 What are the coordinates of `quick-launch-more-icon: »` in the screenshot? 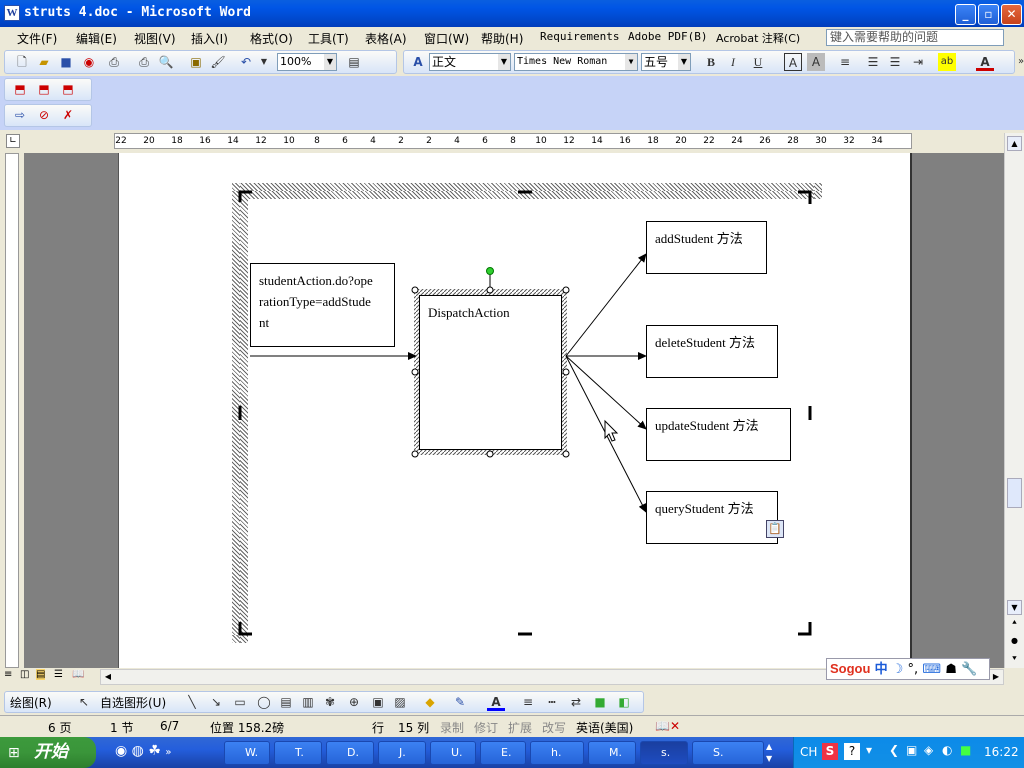 It's located at (168, 752).